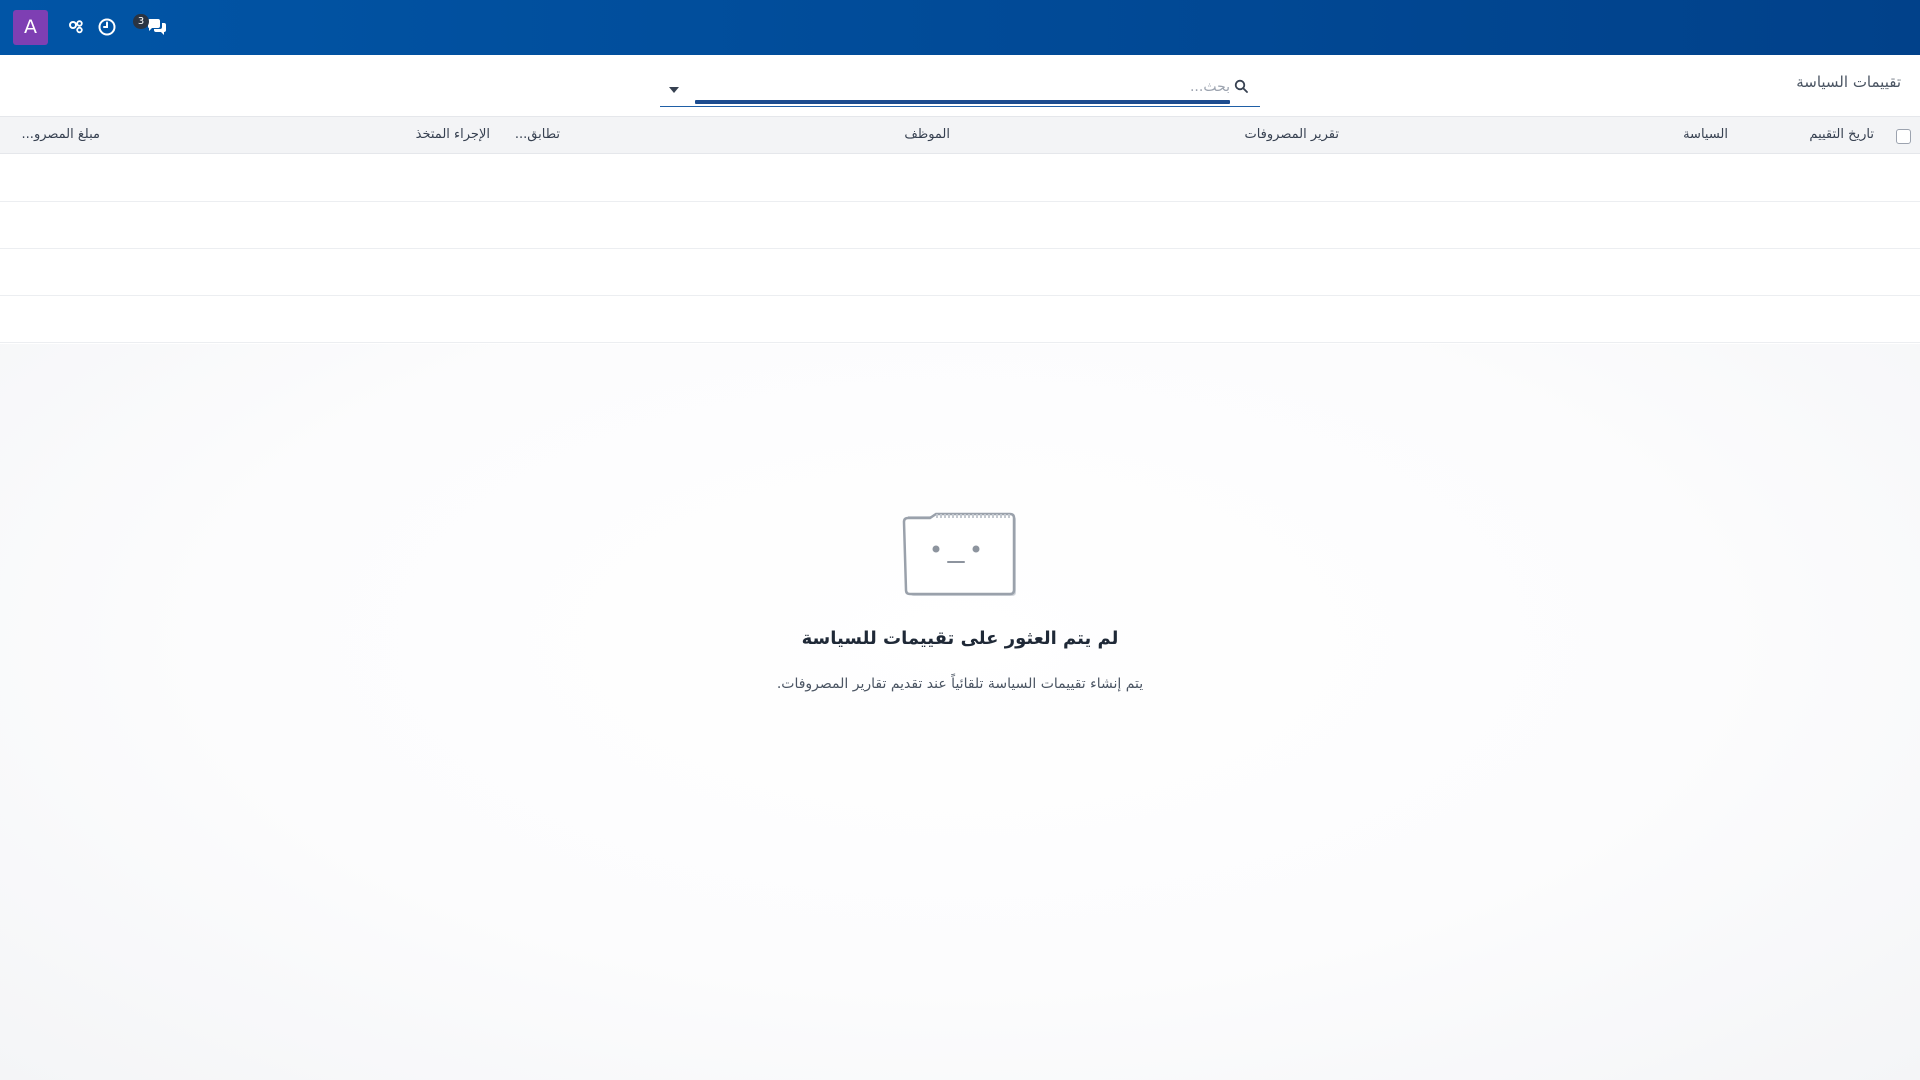 The height and width of the screenshot is (1080, 1920). Describe the element at coordinates (962, 102) in the screenshot. I see `search-focus-underline` at that location.